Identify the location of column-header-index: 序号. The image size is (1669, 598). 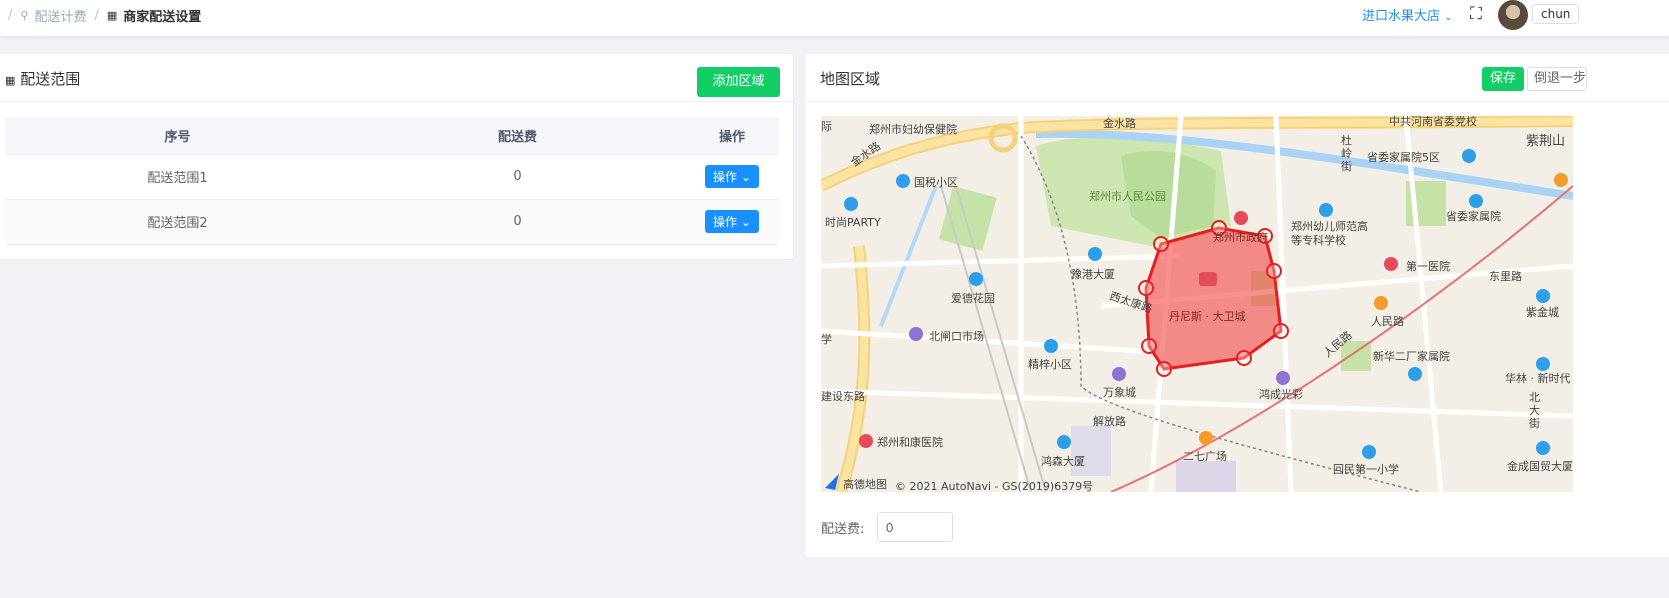
(177, 136).